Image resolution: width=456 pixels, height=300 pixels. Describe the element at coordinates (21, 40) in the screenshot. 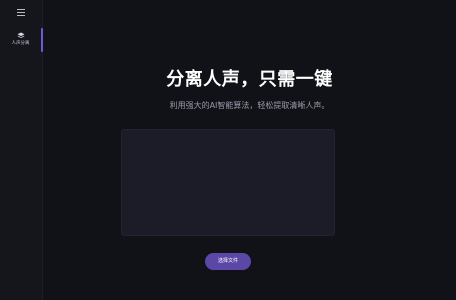

I see `sidebar-item-vocal-separation: 人声分离` at that location.